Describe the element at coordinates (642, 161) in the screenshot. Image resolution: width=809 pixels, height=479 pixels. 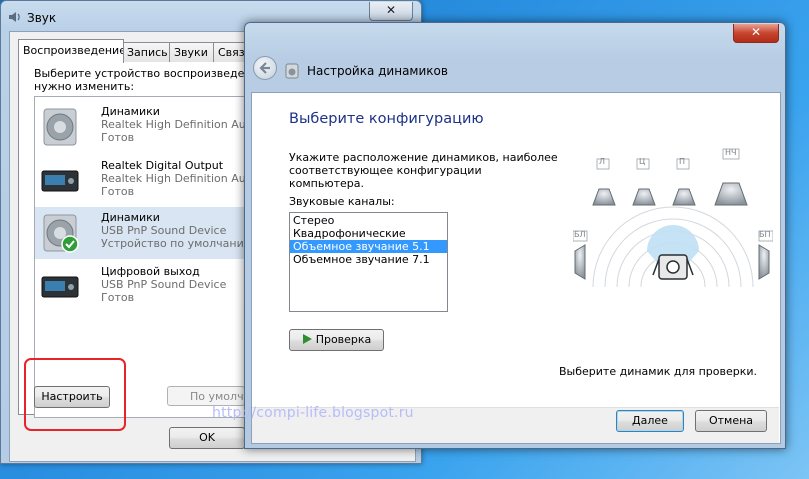
I see `speaker-label-center: Ц` at that location.